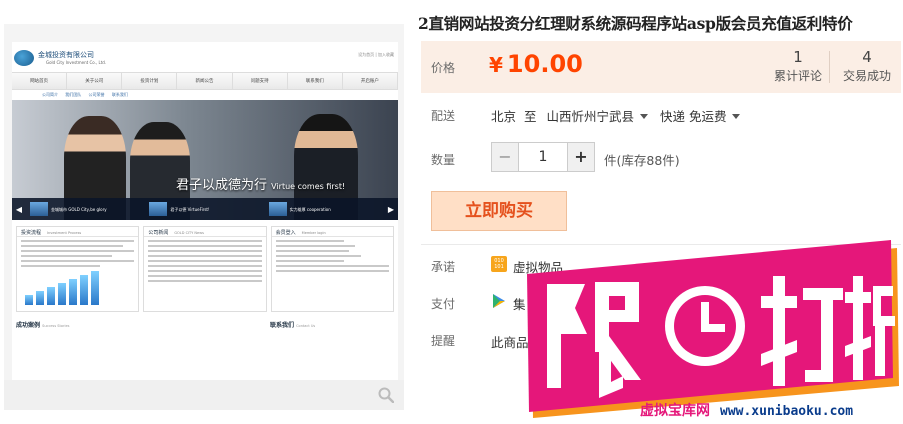  Describe the element at coordinates (866, 76) in the screenshot. I see `deals-label: 交易成功` at that location.